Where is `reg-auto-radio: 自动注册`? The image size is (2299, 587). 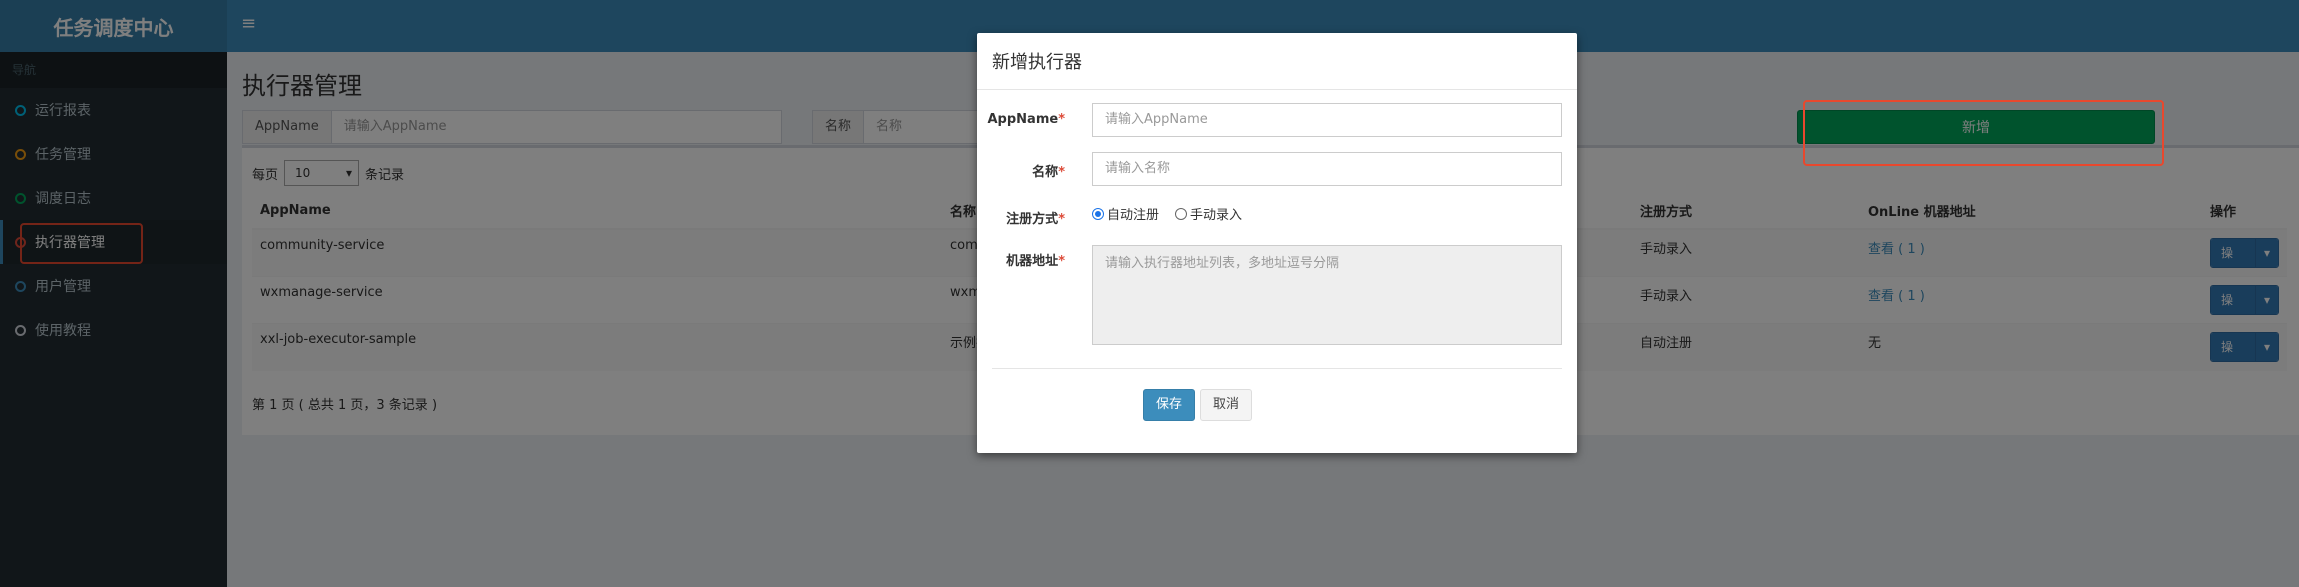 reg-auto-radio: 自动注册 is located at coordinates (1125, 213).